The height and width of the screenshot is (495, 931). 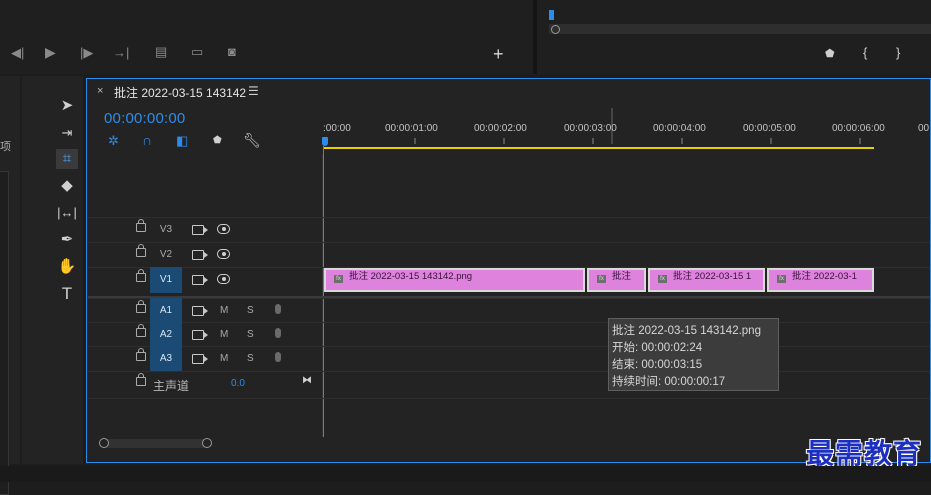 What do you see at coordinates (555, 29) in the screenshot?
I see `zoom-handle` at bounding box center [555, 29].